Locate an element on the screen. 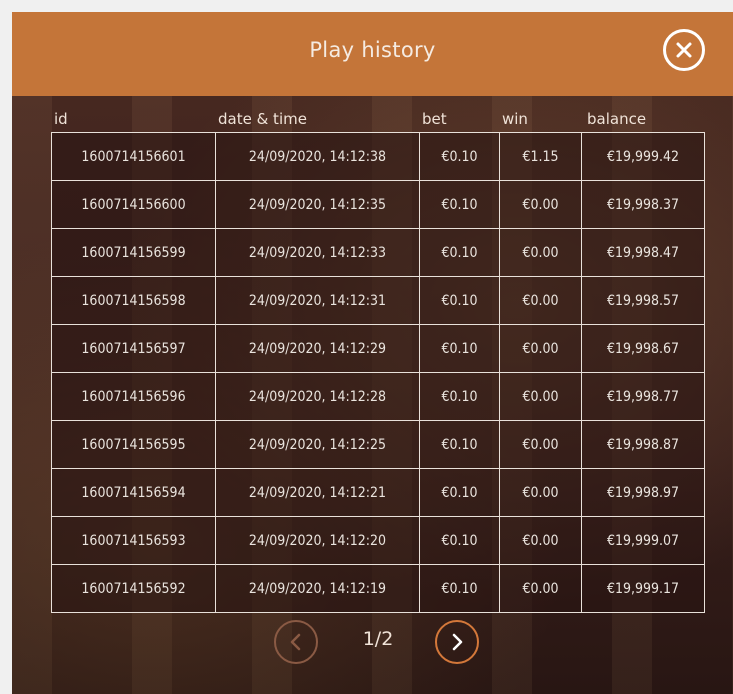  cell-datetime: 24/09/2020, 14:12:35 is located at coordinates (317, 204).